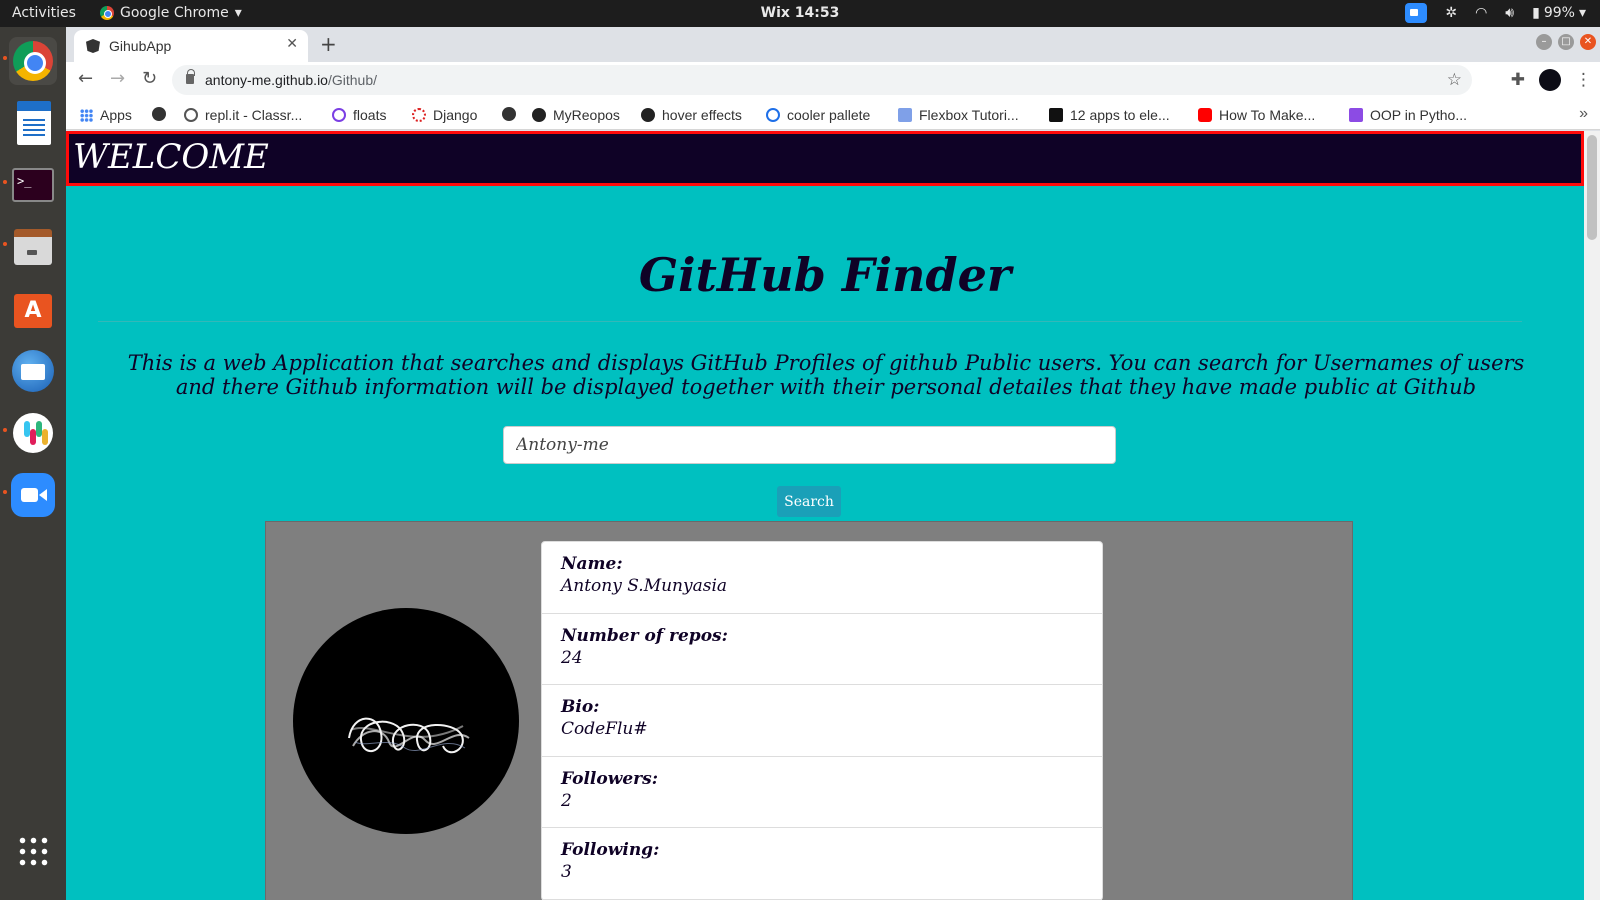 The image size is (1600, 900). I want to click on volume-icon: 🔊︎, so click(1509, 13).